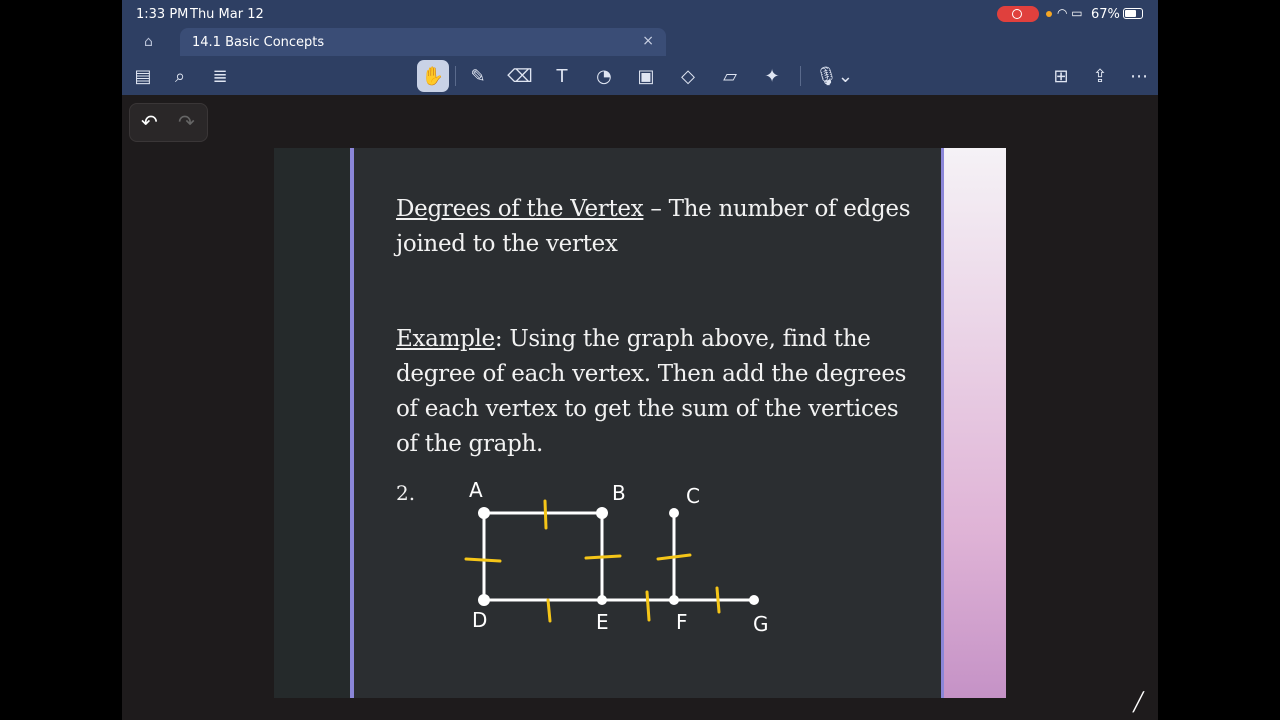  I want to click on add-page-icon: ⊞, so click(1061, 76).